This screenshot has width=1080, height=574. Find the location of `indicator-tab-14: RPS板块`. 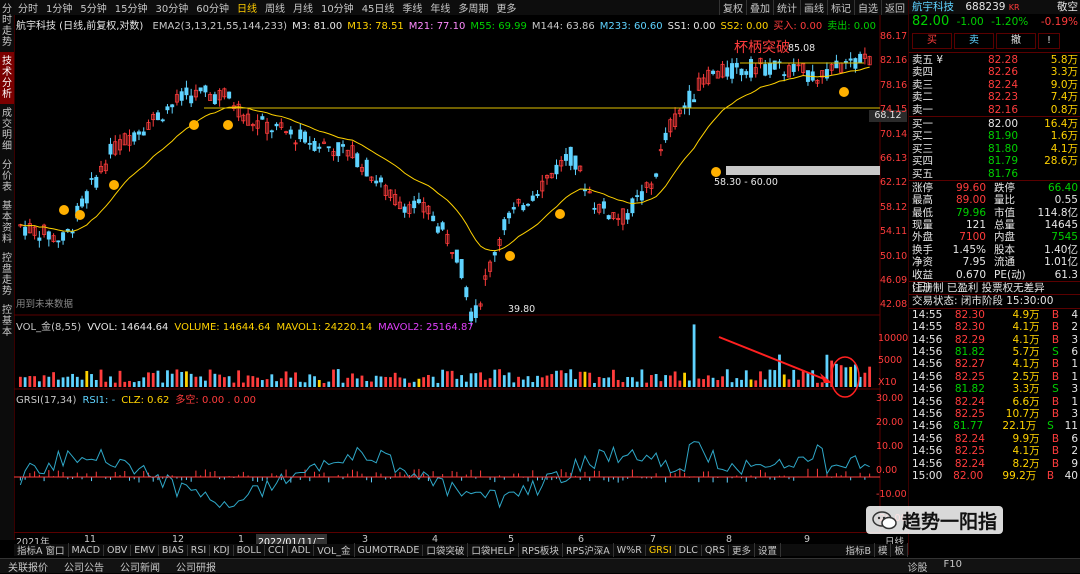

indicator-tab-14: RPS板块 is located at coordinates (541, 550).